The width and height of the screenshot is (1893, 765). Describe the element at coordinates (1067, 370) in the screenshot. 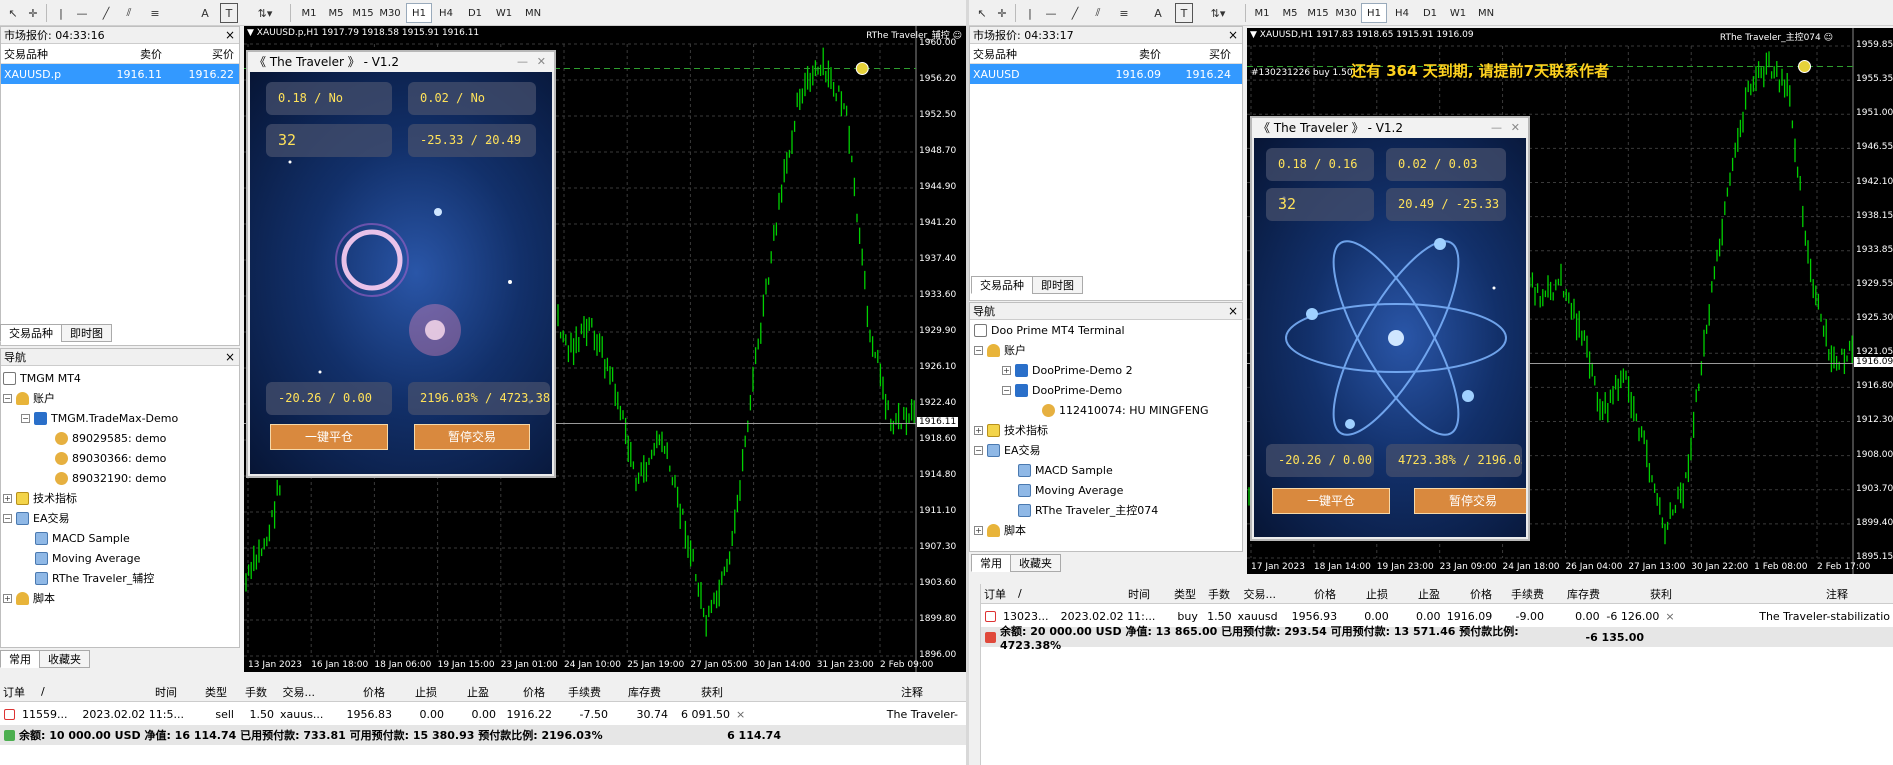

I see `nav-server: + DooPrime-Demo 2` at that location.